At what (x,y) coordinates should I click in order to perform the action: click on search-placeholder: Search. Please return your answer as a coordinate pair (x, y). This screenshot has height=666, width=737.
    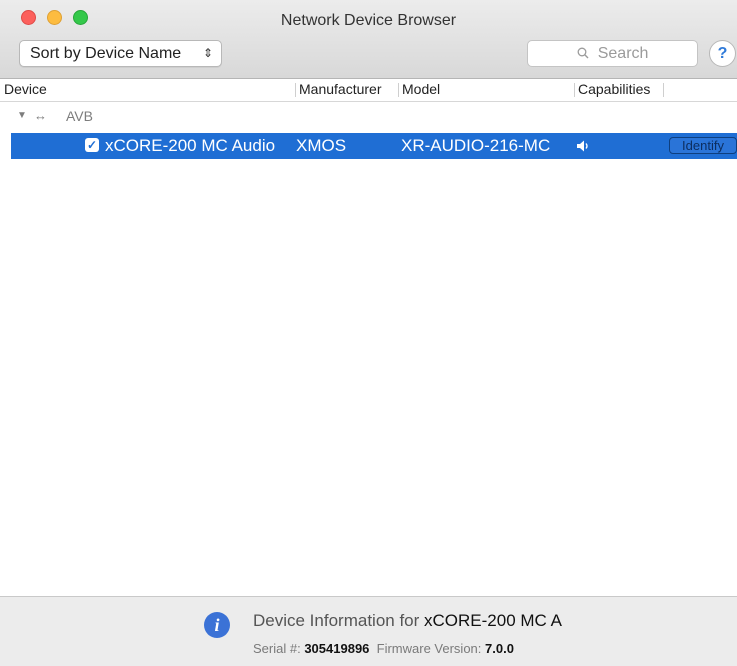
    Looking at the image, I should click on (623, 53).